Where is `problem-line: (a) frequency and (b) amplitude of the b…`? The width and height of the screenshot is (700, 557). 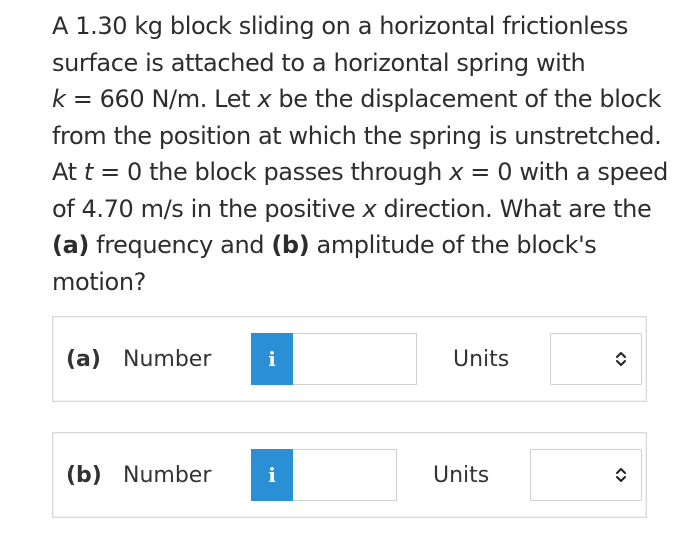 problem-line: (a) frequency and (b) amplitude of the b… is located at coordinates (367, 245).